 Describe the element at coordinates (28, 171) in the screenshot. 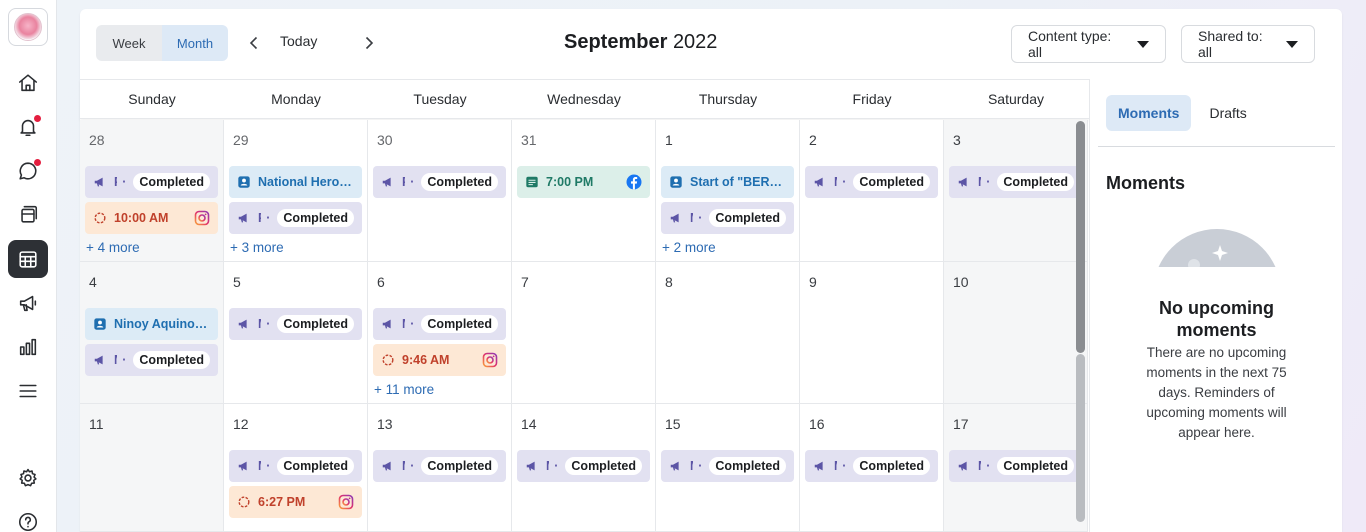

I see `messages-button` at that location.